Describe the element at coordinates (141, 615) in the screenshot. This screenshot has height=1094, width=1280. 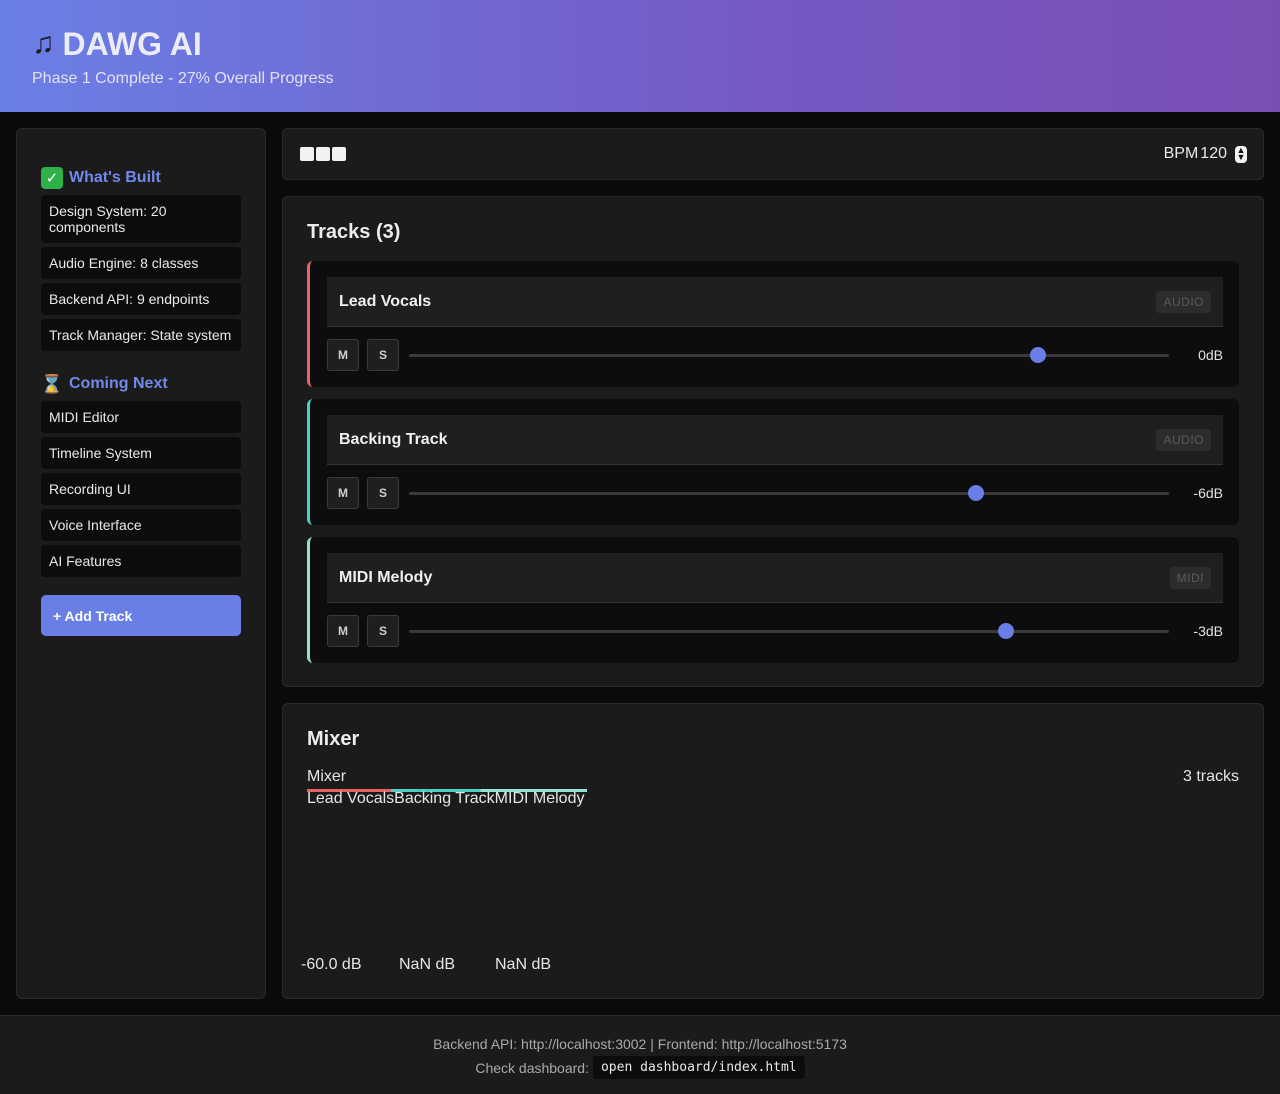
I see `add-track-button: + Add Track` at that location.